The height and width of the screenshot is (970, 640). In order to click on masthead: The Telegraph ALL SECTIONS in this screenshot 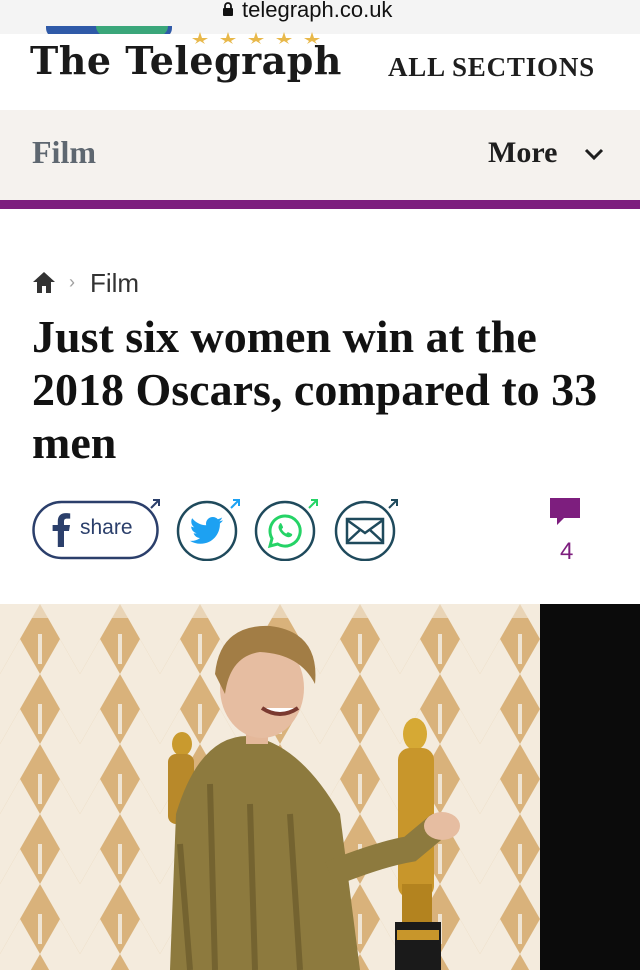, I will do `click(320, 71)`.